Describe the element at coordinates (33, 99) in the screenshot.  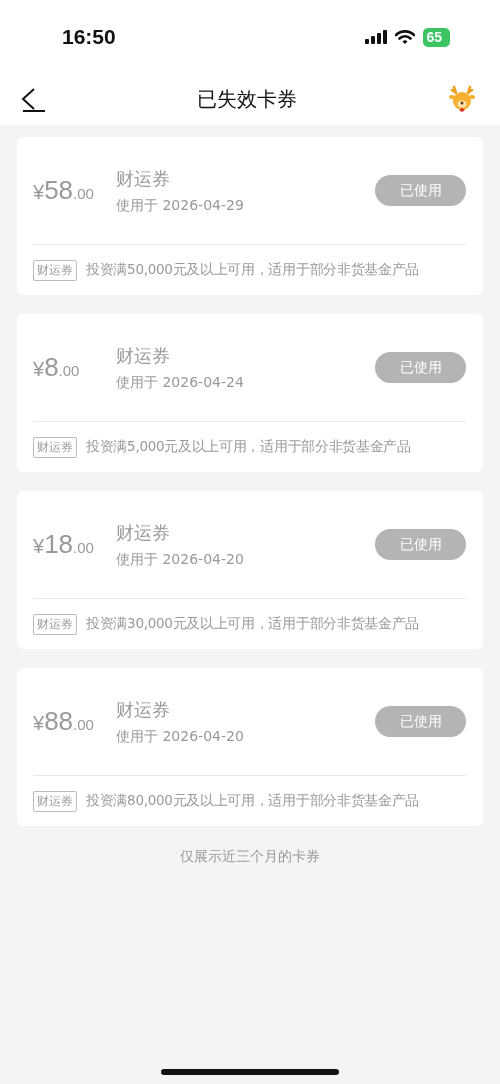
I see `back-icon` at that location.